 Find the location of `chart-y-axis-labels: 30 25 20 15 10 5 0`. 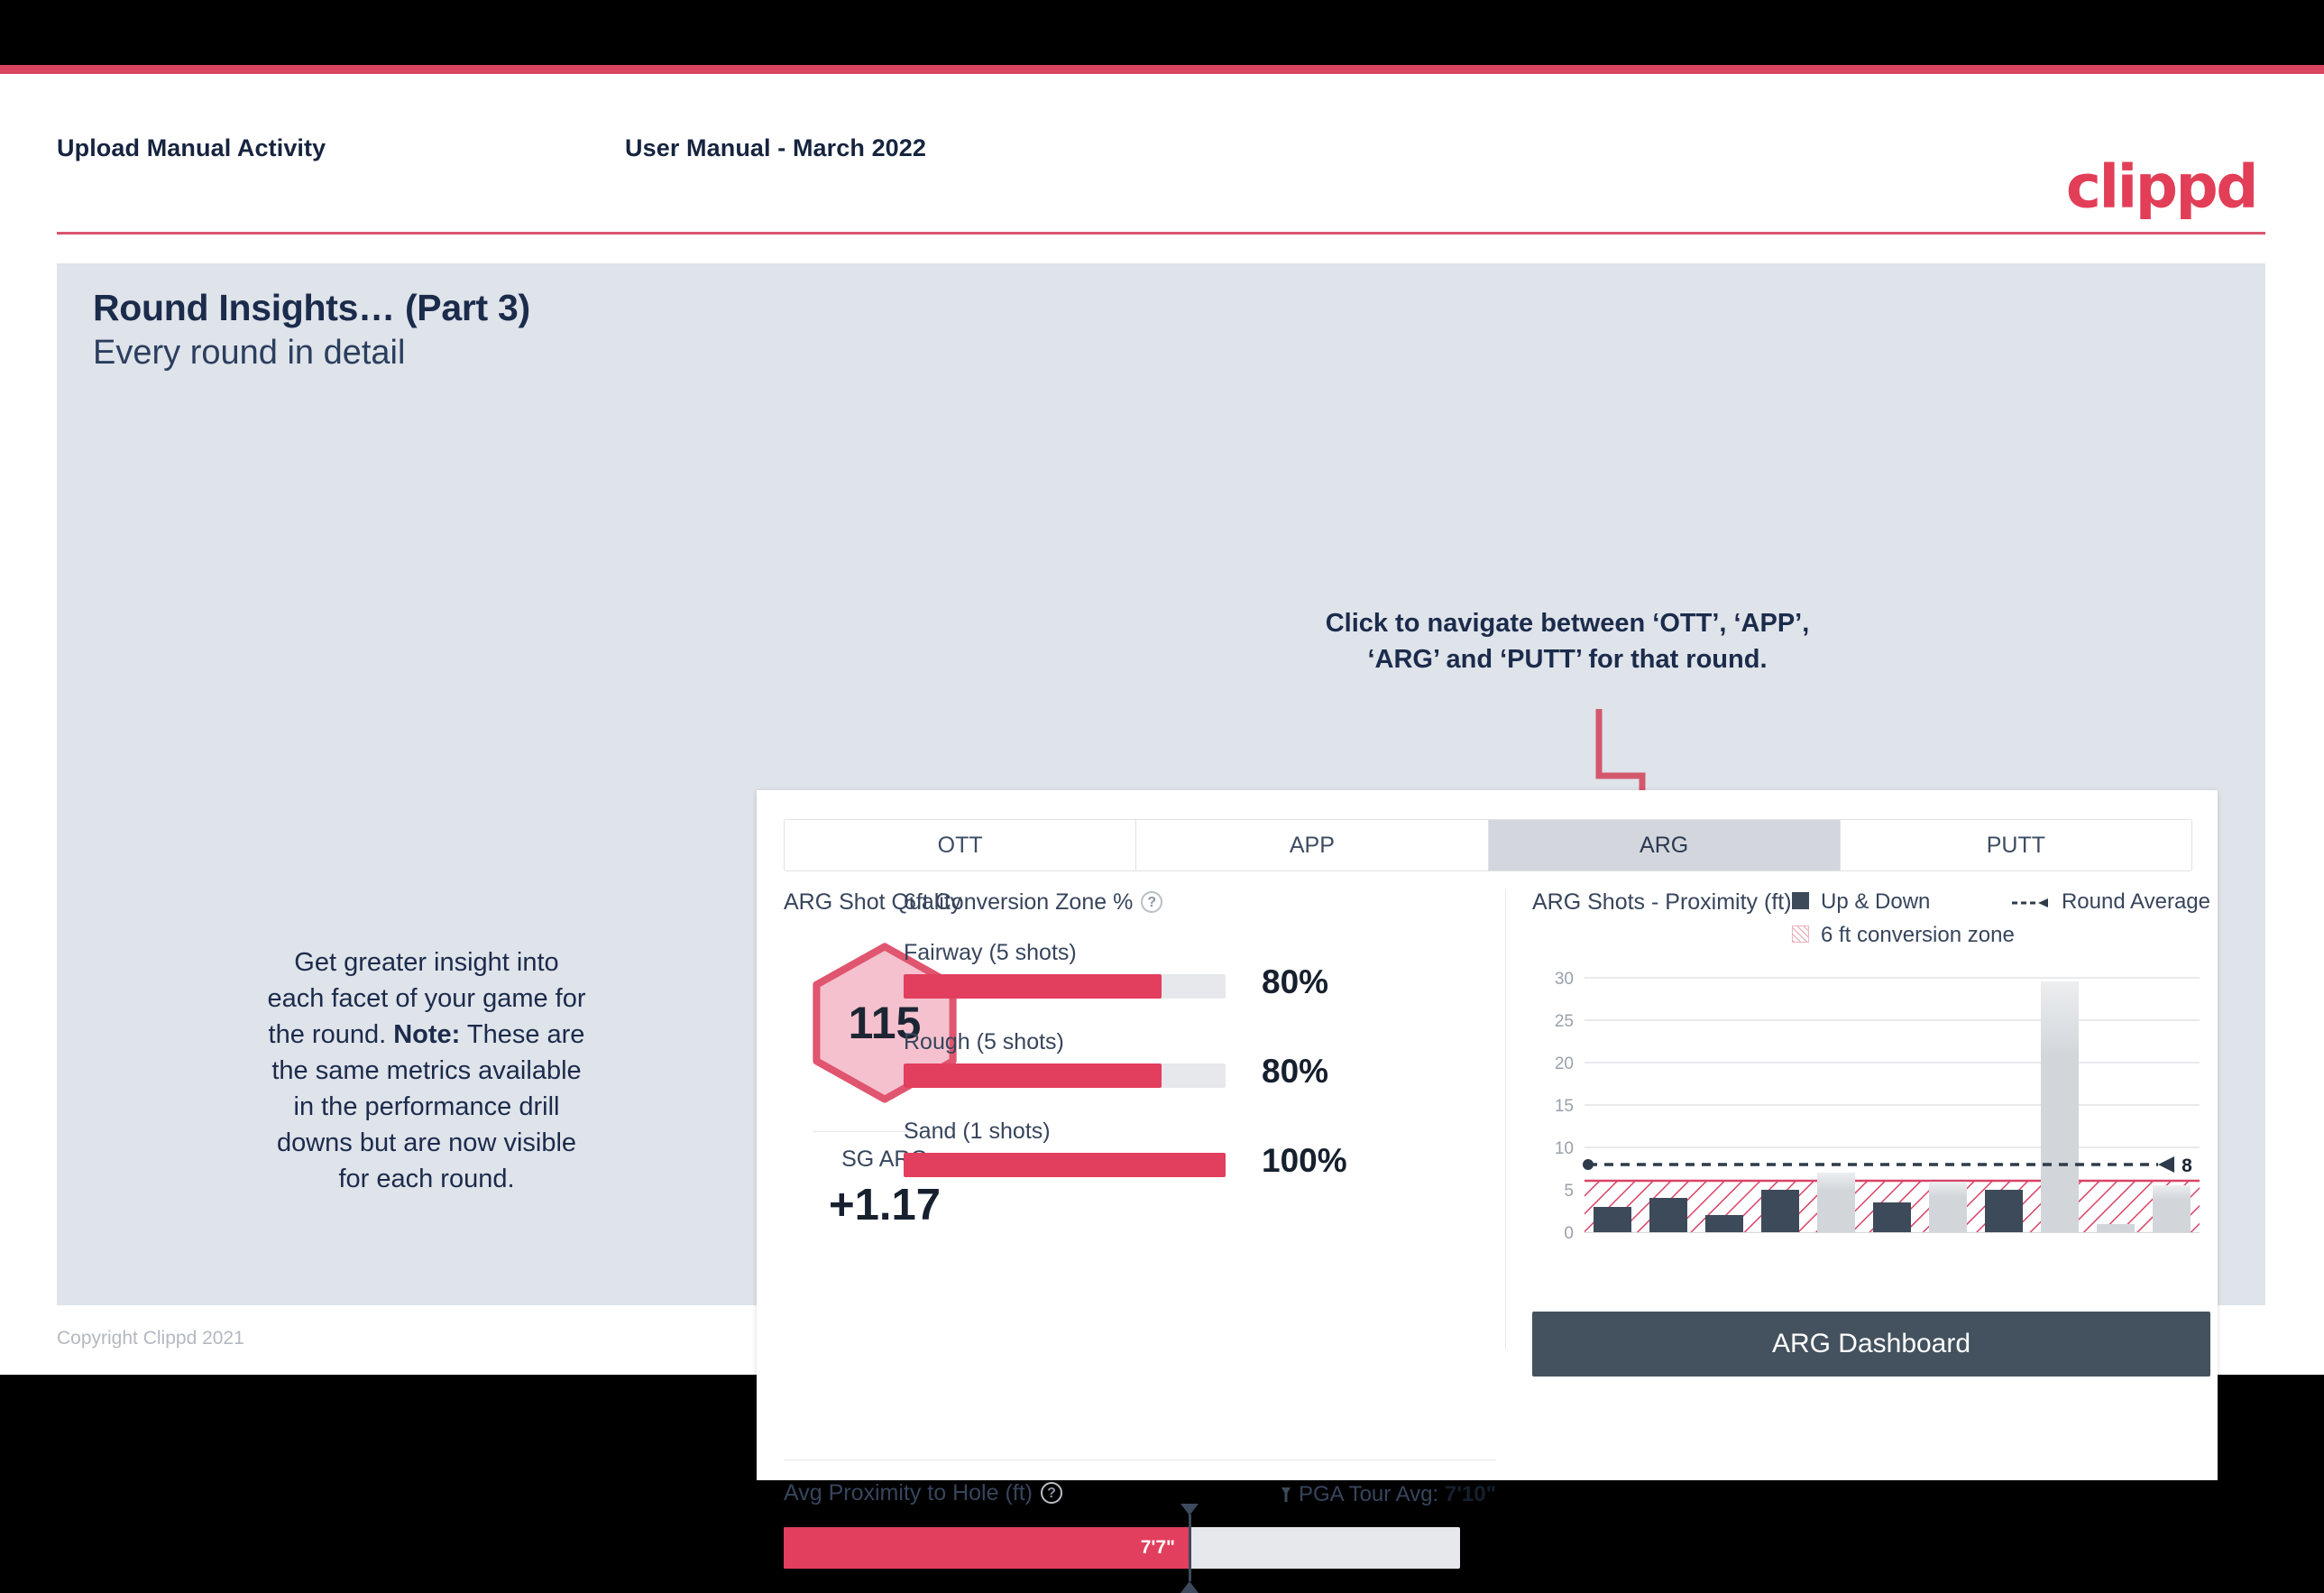

chart-y-axis-labels: 30 25 20 15 10 5 0 is located at coordinates (1564, 1106).